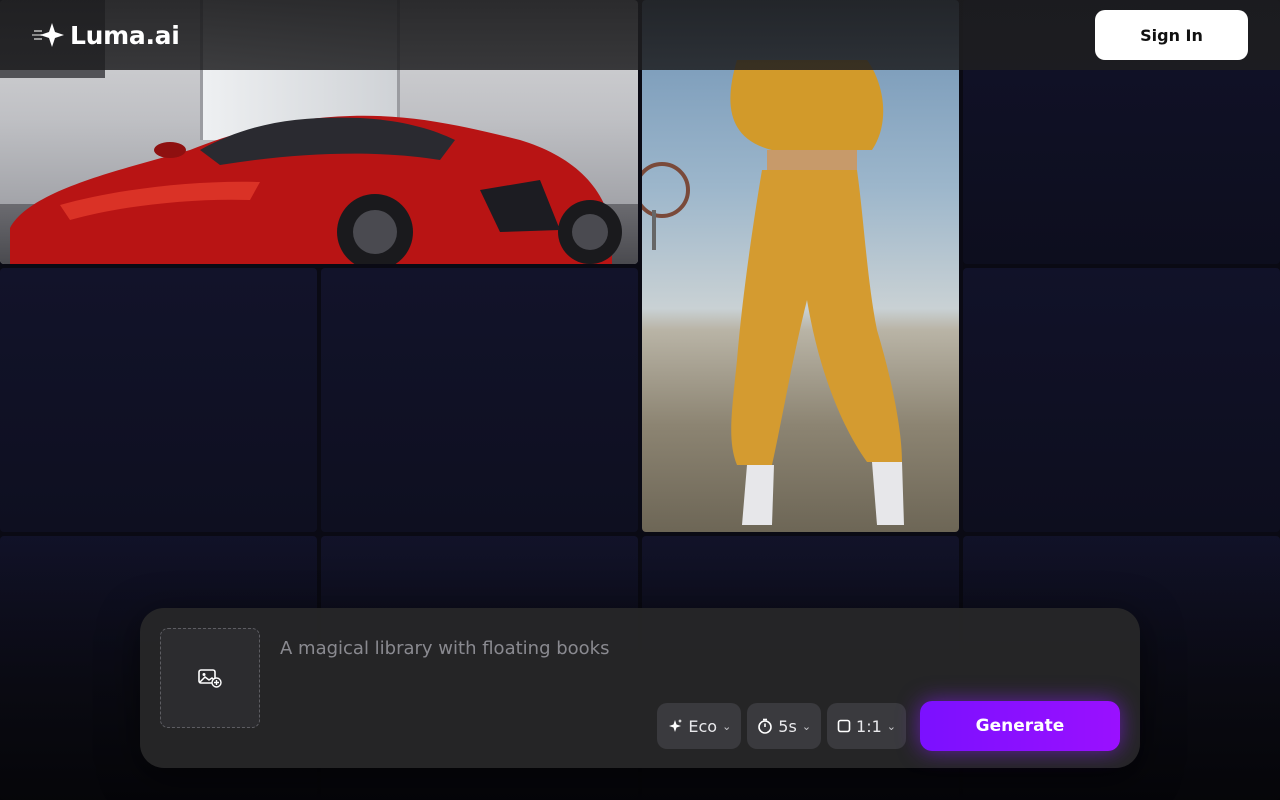 The height and width of the screenshot is (800, 1280). Describe the element at coordinates (765, 726) in the screenshot. I see `timer-icon` at that location.